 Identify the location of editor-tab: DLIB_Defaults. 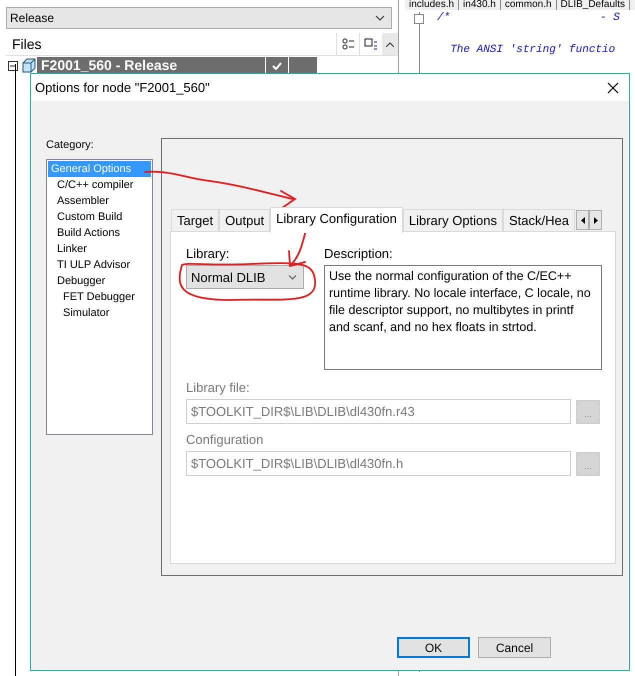
(593, 5).